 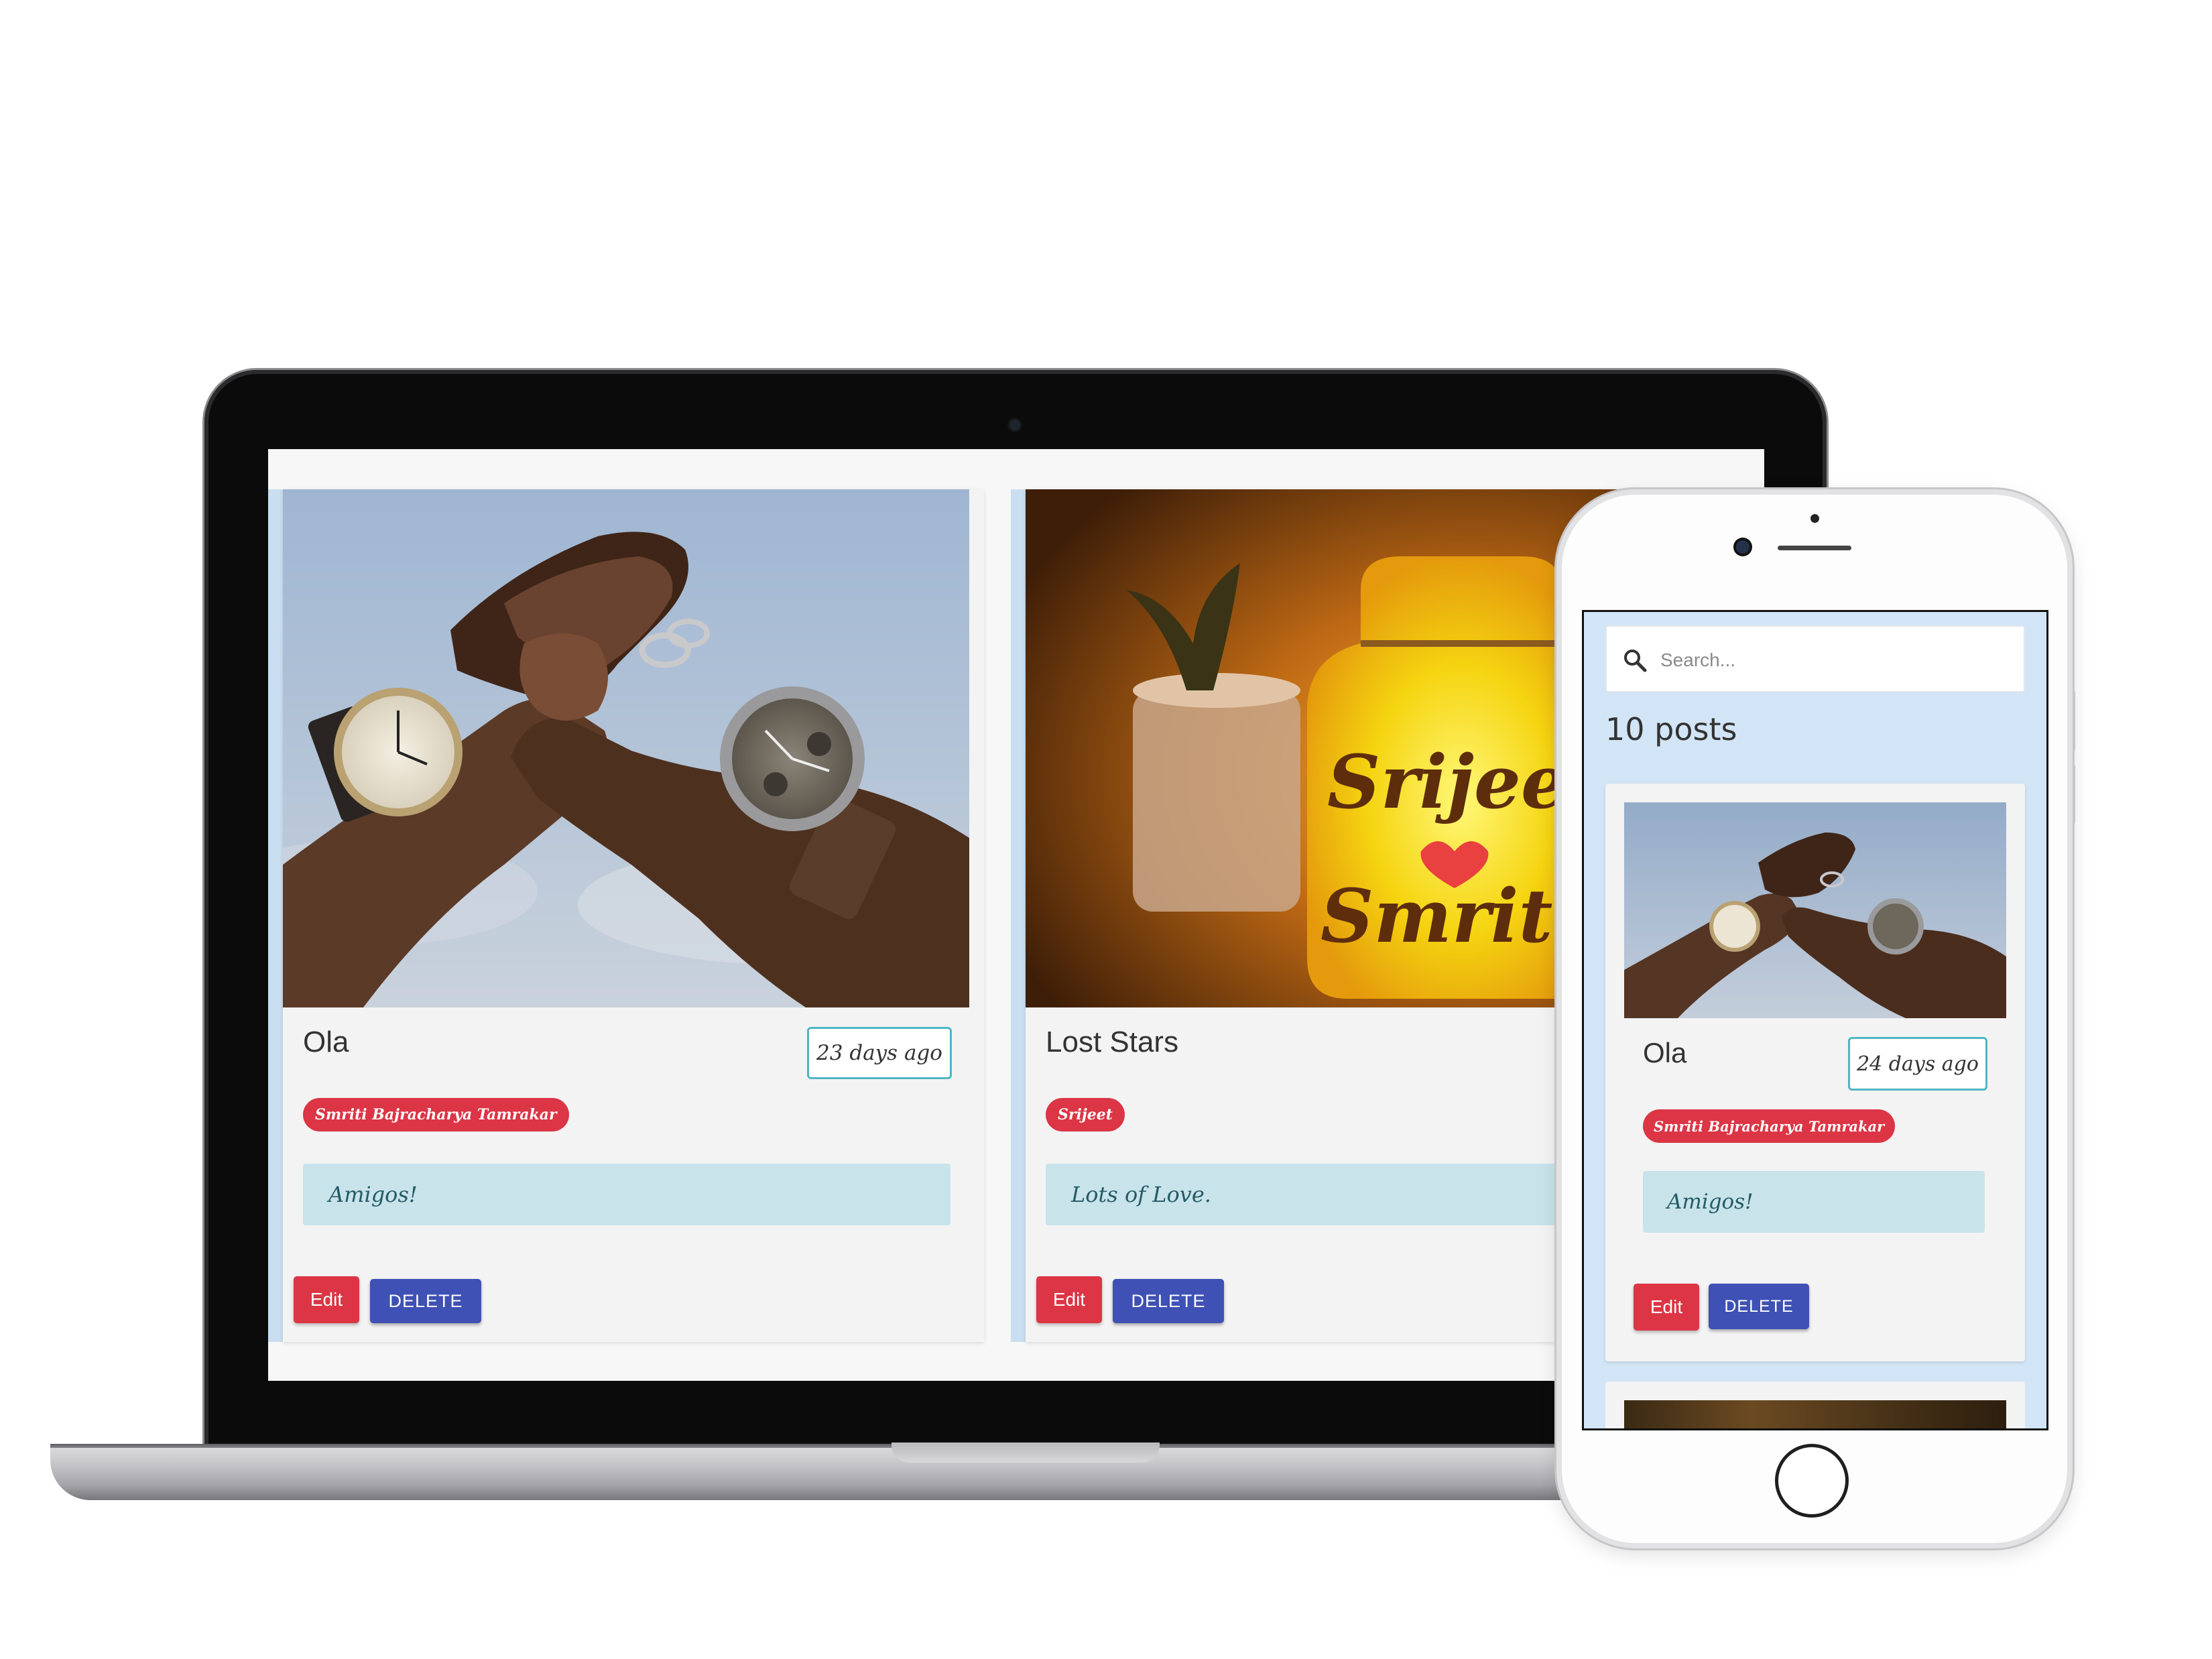 I want to click on post-date-badge: 24 days ago, so click(x=1917, y=1064).